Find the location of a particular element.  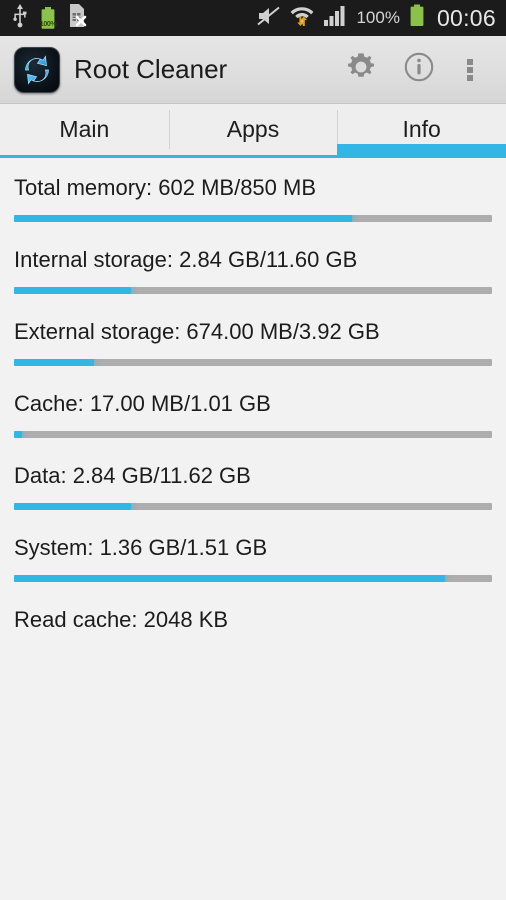

action-bar: Root Cleaner is located at coordinates (253, 70).